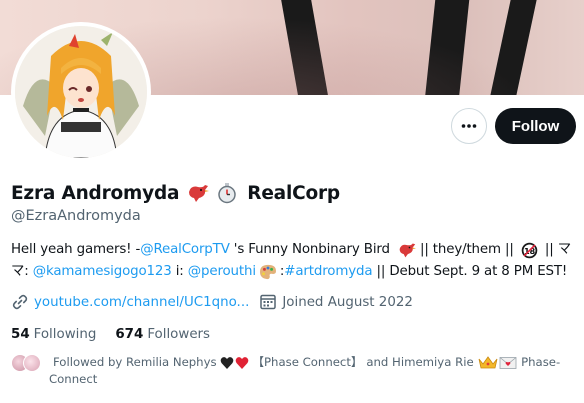  I want to click on avatar, so click(81, 92).